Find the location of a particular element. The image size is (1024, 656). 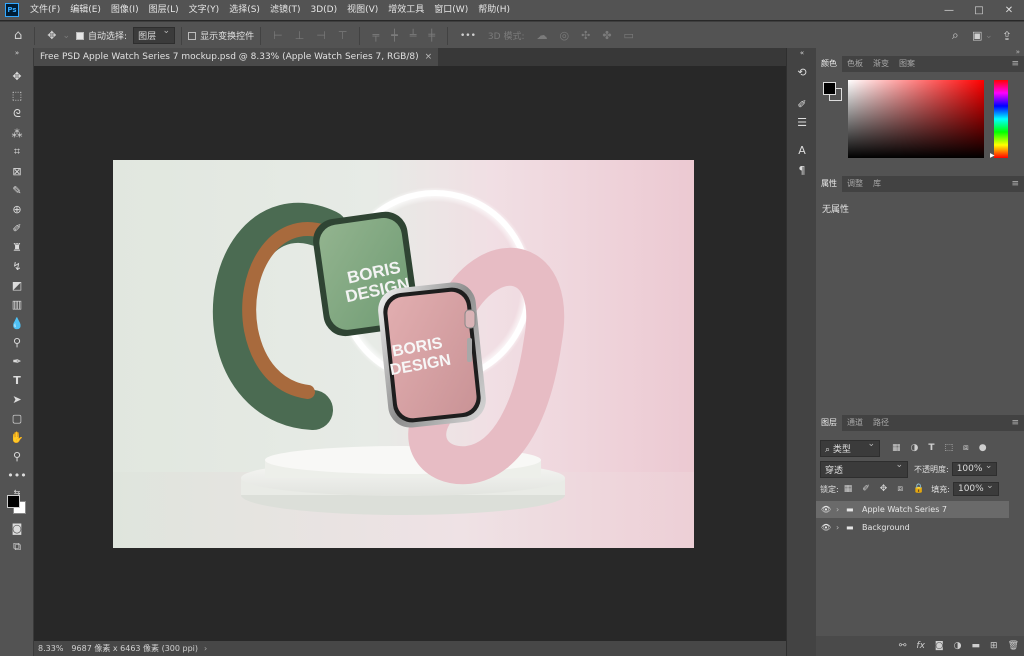

more-options-button: ••• is located at coordinates (468, 36).